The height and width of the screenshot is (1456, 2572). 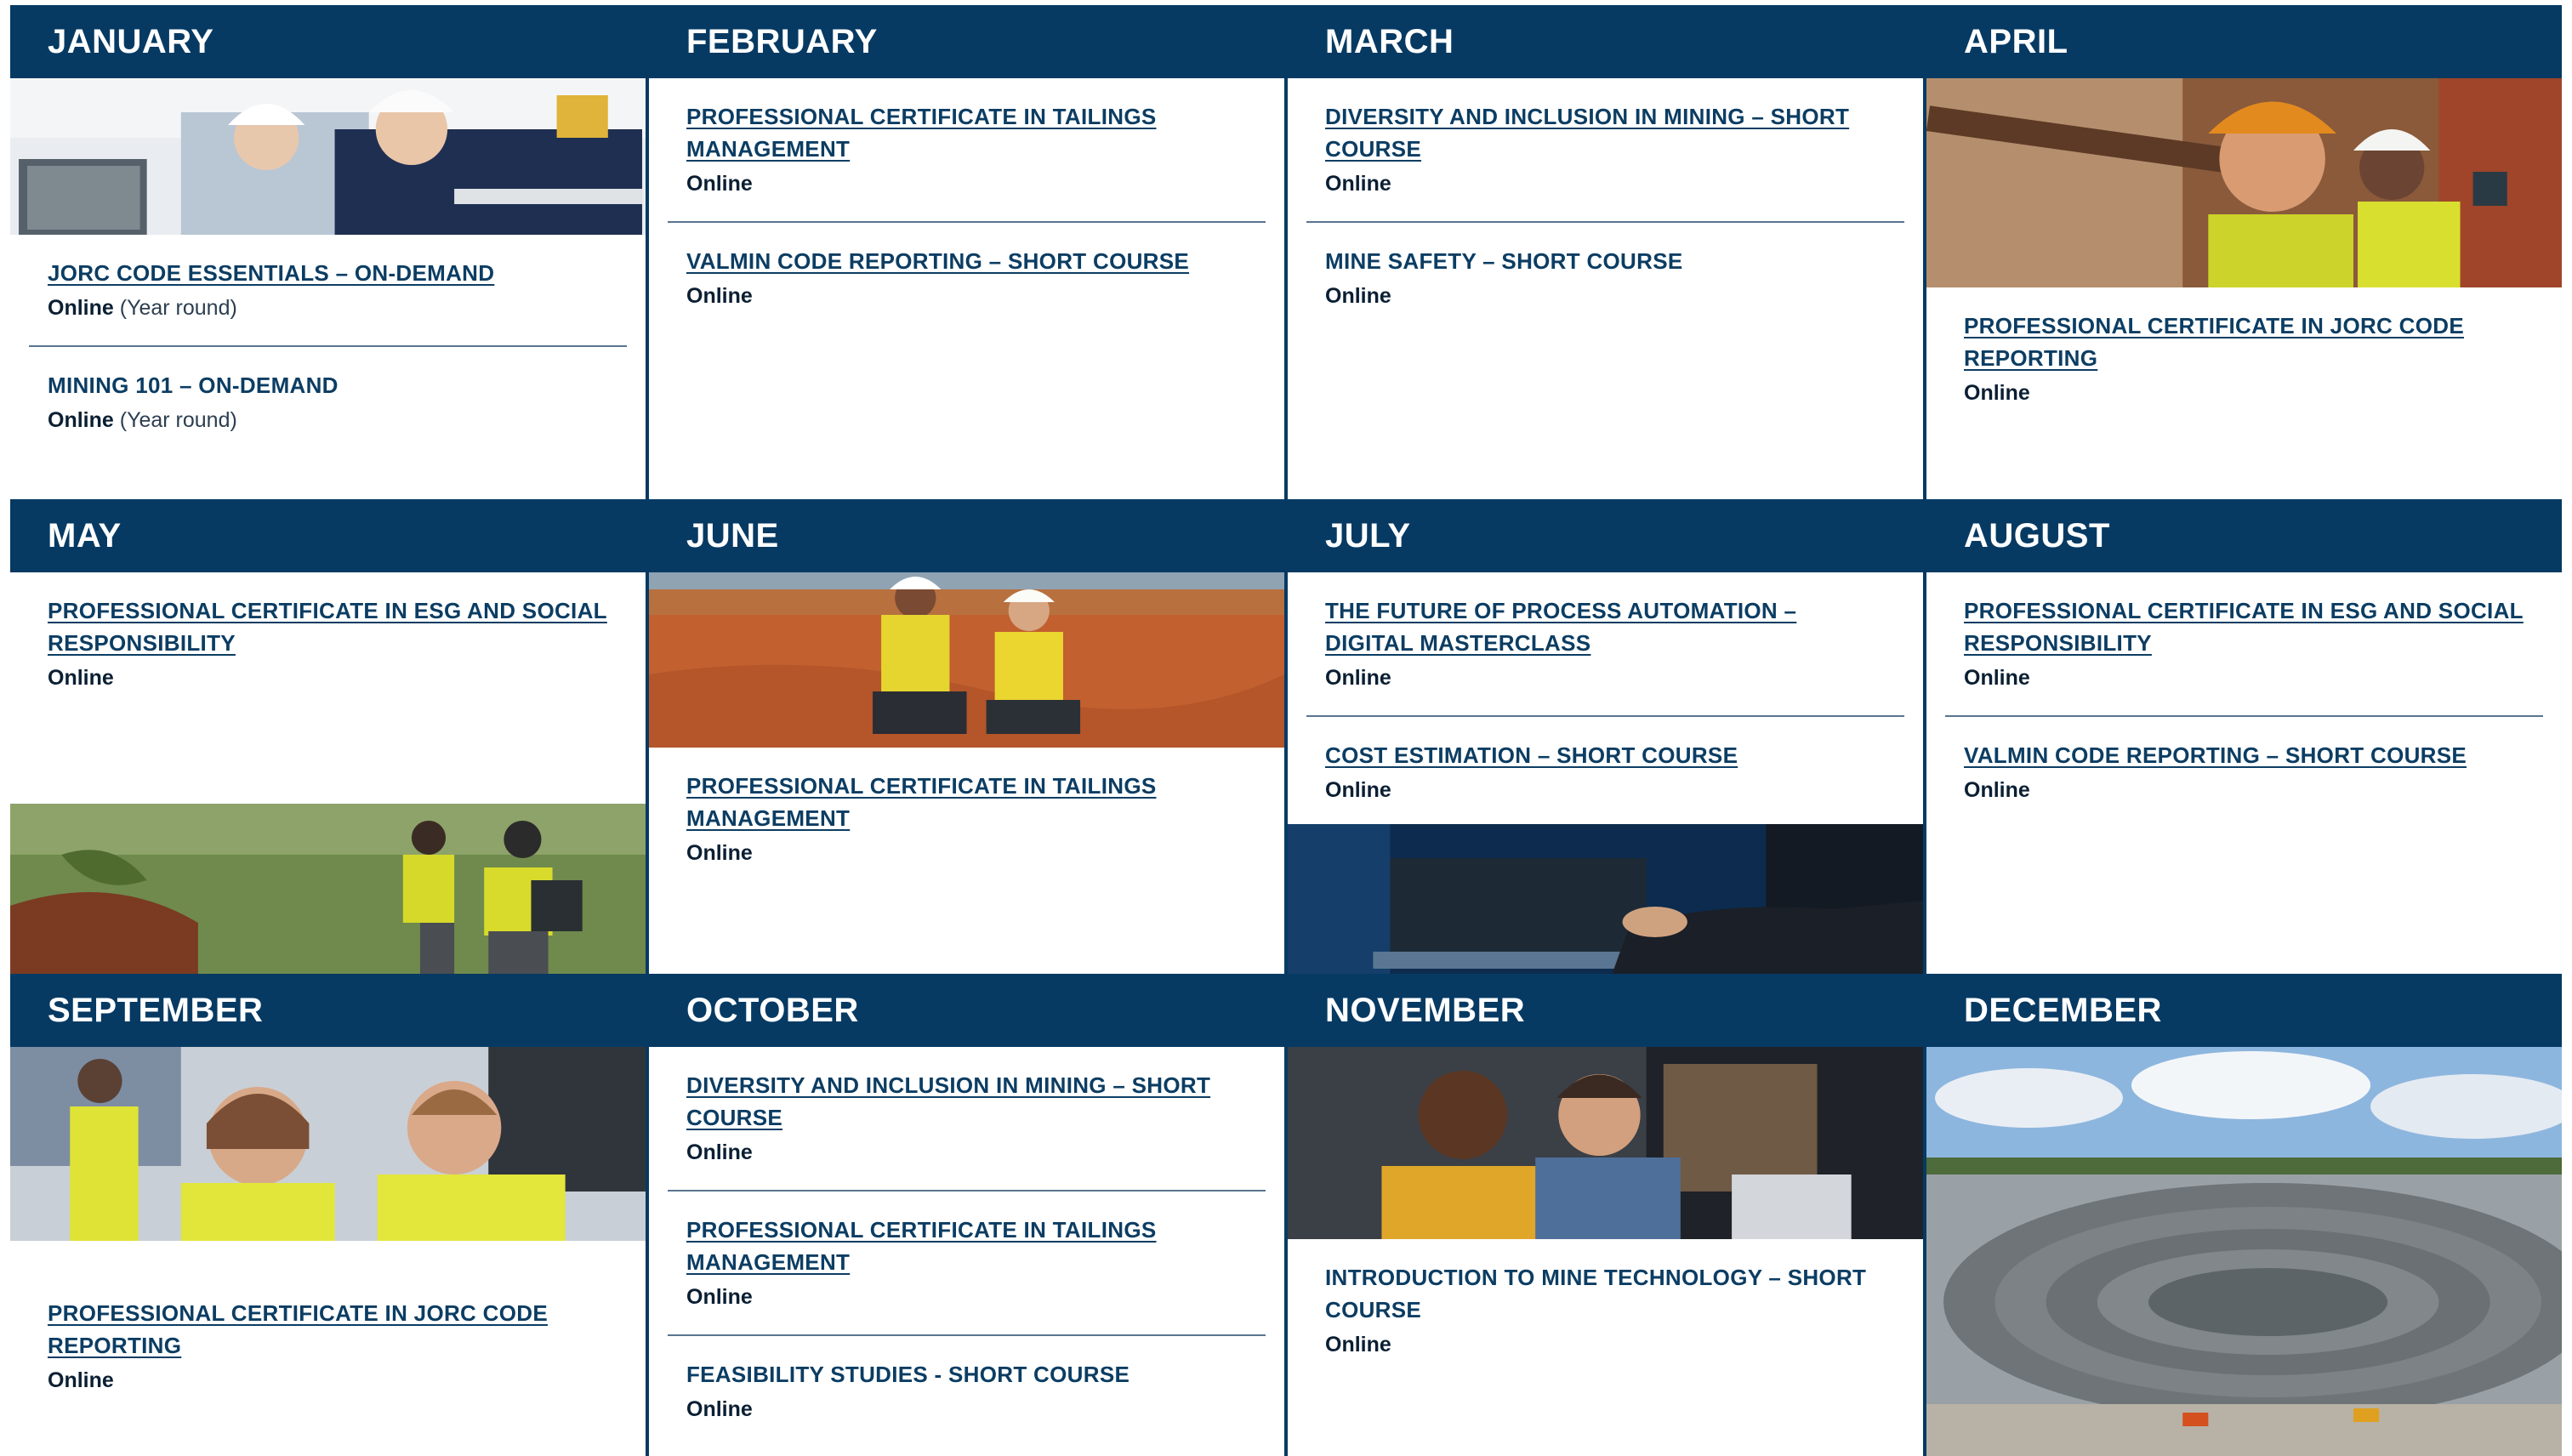 What do you see at coordinates (328, 889) in the screenshot?
I see `photo-field-workers-in-bushland` at bounding box center [328, 889].